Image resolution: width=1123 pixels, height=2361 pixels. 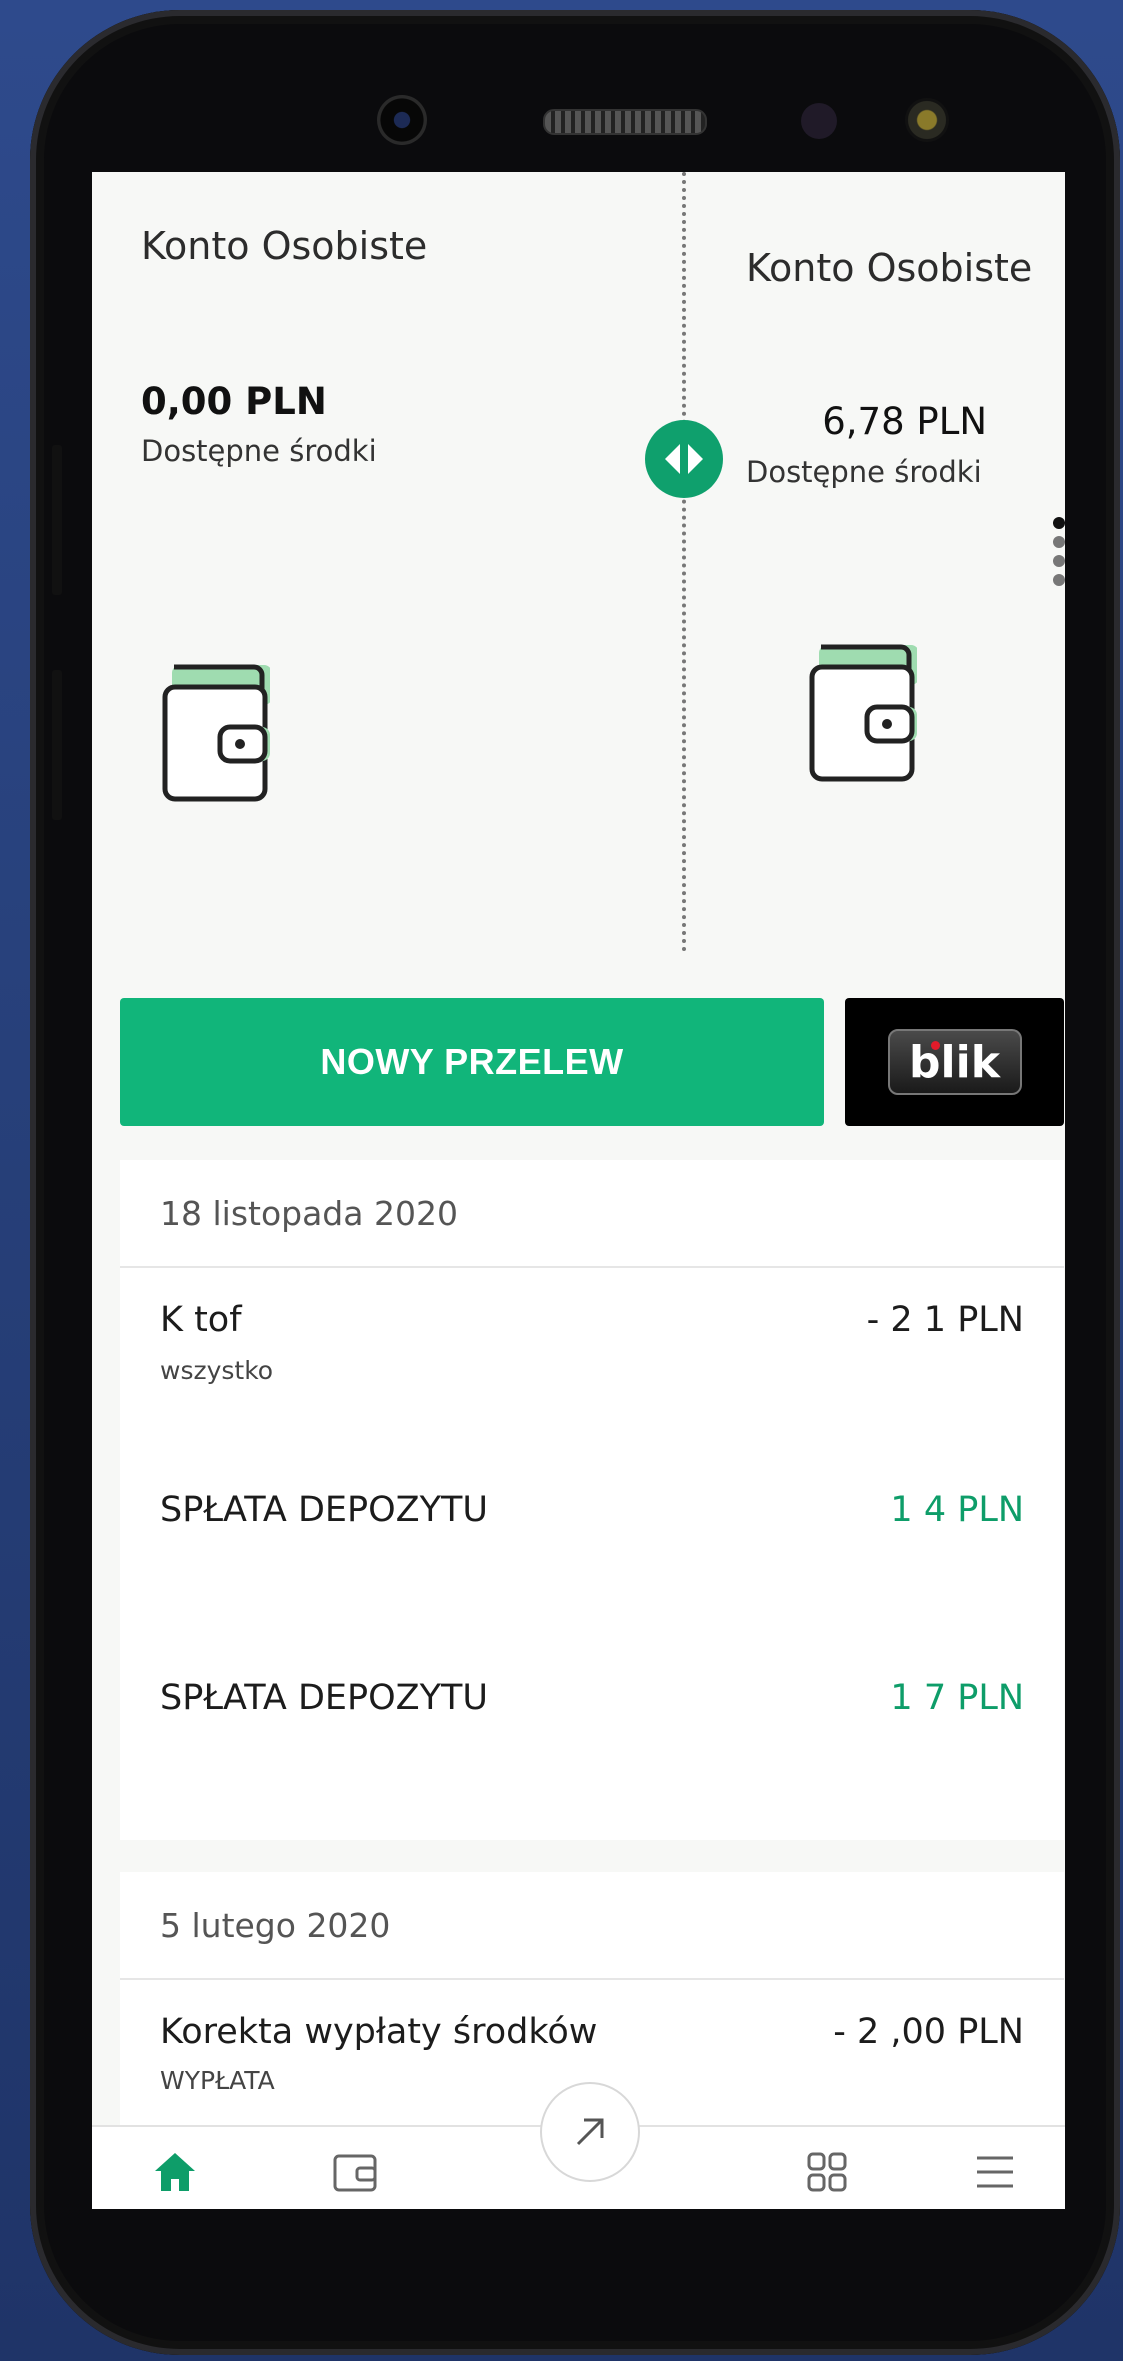 I want to click on proximity-sensor, so click(x=819, y=121).